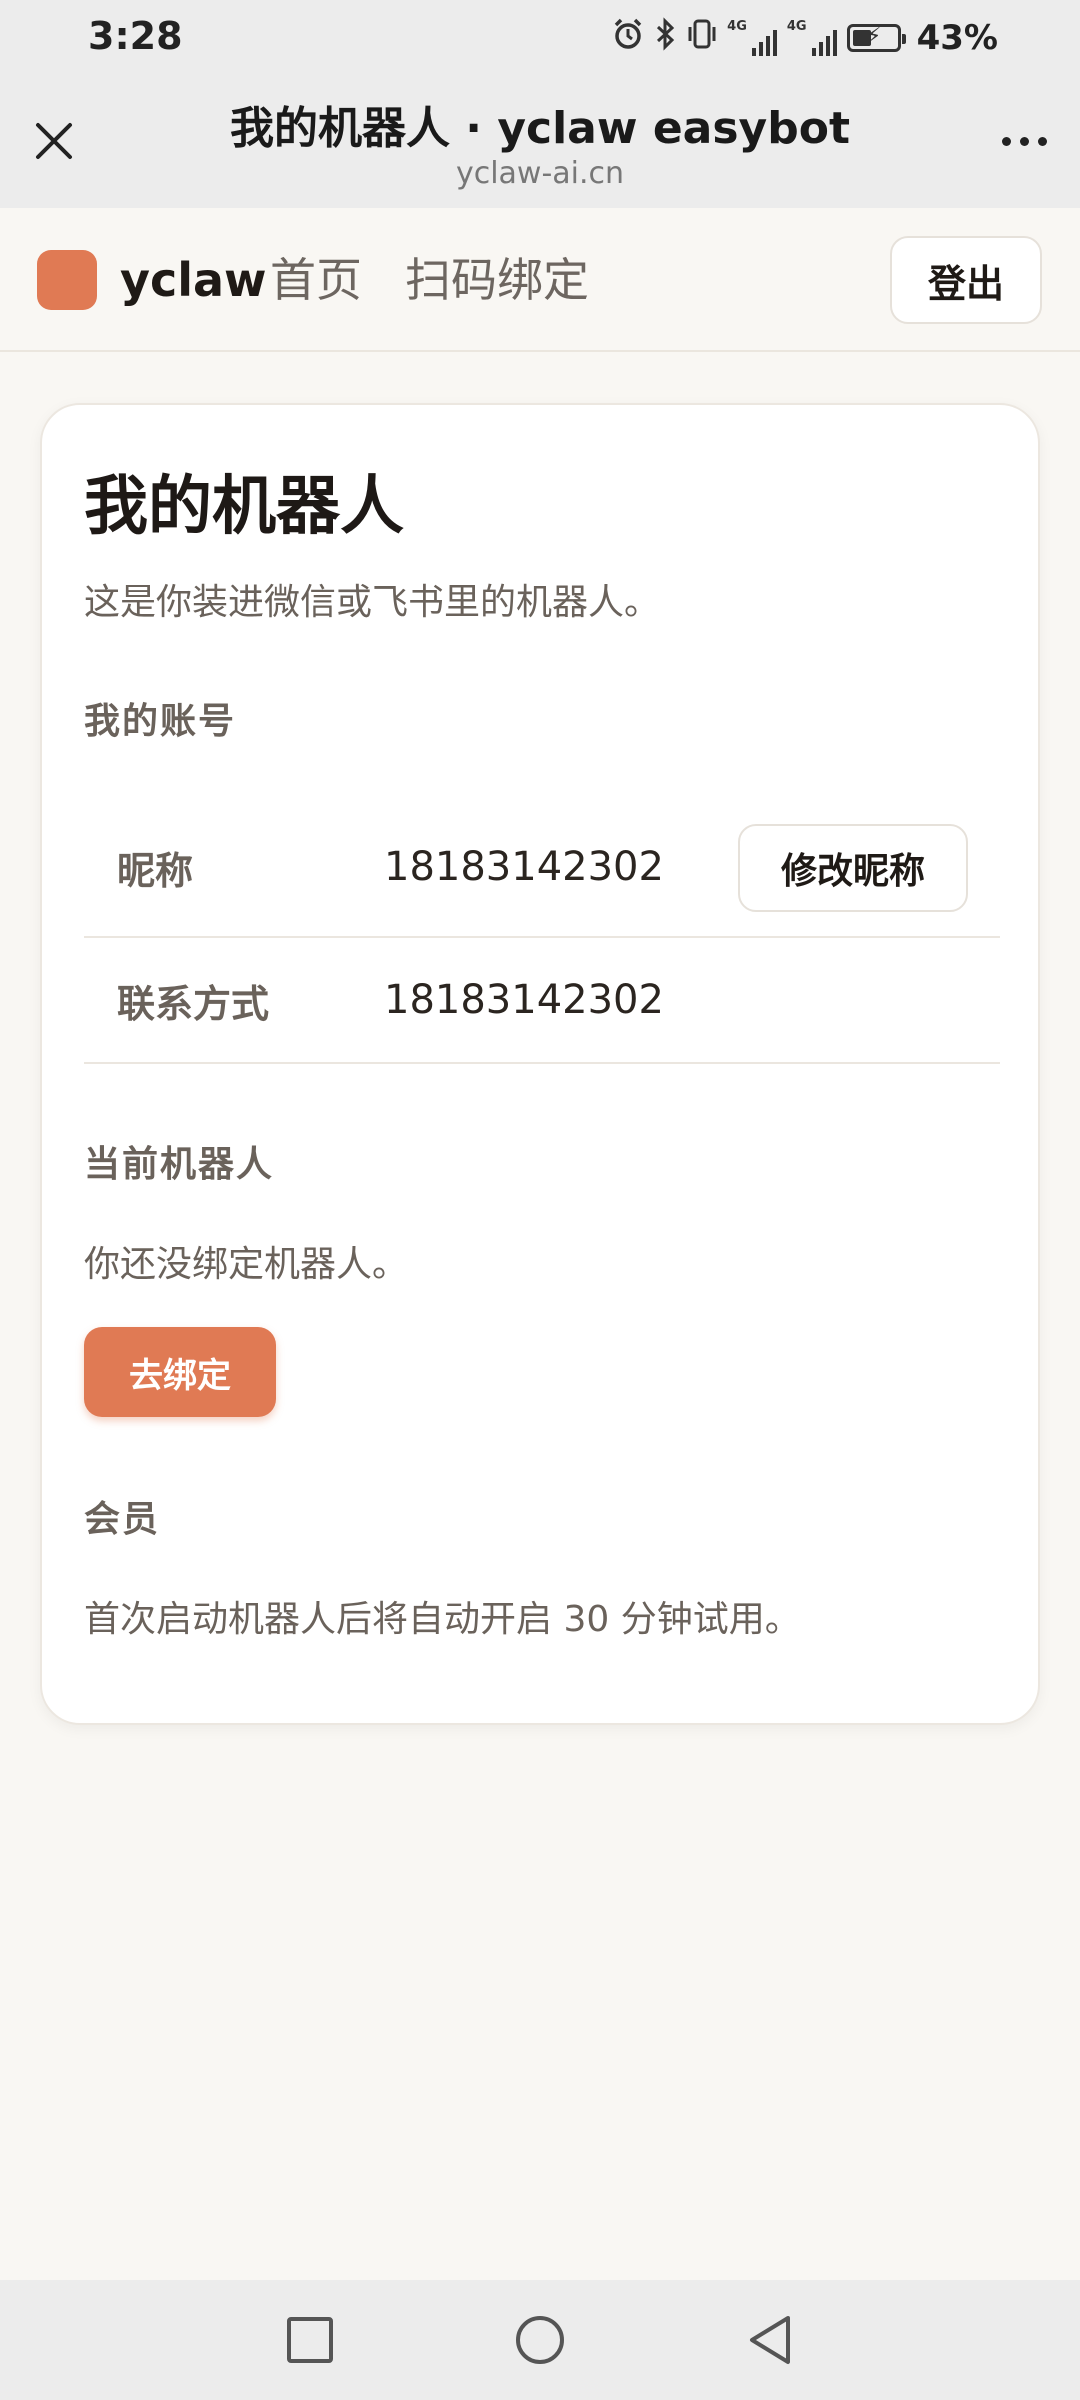 The height and width of the screenshot is (2400, 1080). I want to click on back-icon, so click(770, 2340).